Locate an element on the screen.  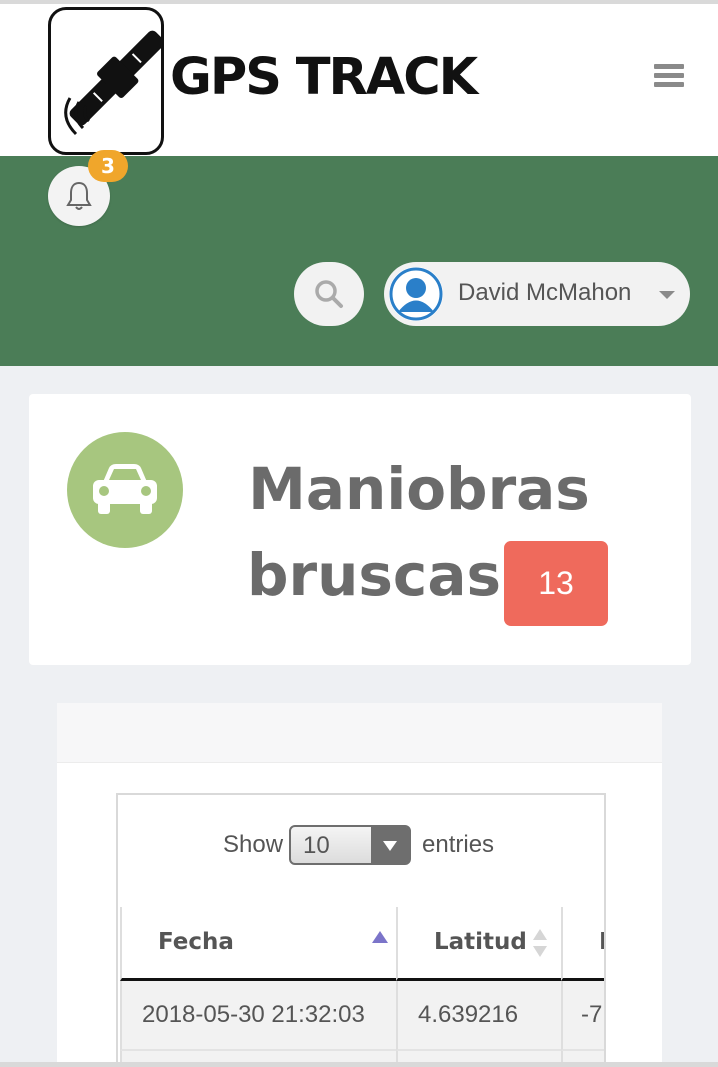
table-cell: 2018-05-30 21:32:03 is located at coordinates (258, 1016).